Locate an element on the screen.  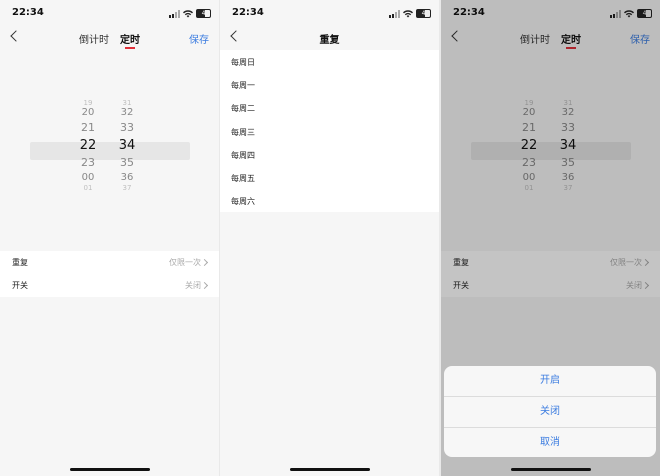
repeat-label: 重复 is located at coordinates (20, 262).